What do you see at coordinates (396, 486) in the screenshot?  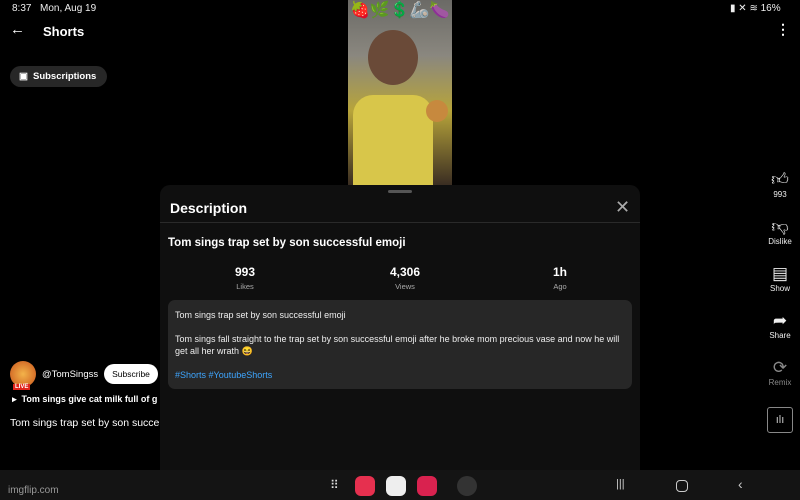 I see `play-store-icon` at bounding box center [396, 486].